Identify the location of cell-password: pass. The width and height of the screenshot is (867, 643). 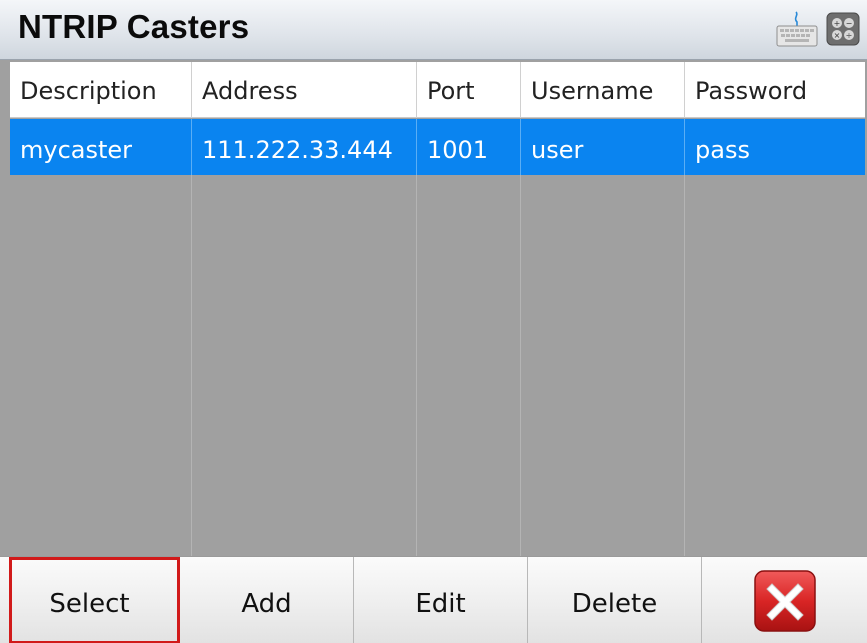
(722, 150).